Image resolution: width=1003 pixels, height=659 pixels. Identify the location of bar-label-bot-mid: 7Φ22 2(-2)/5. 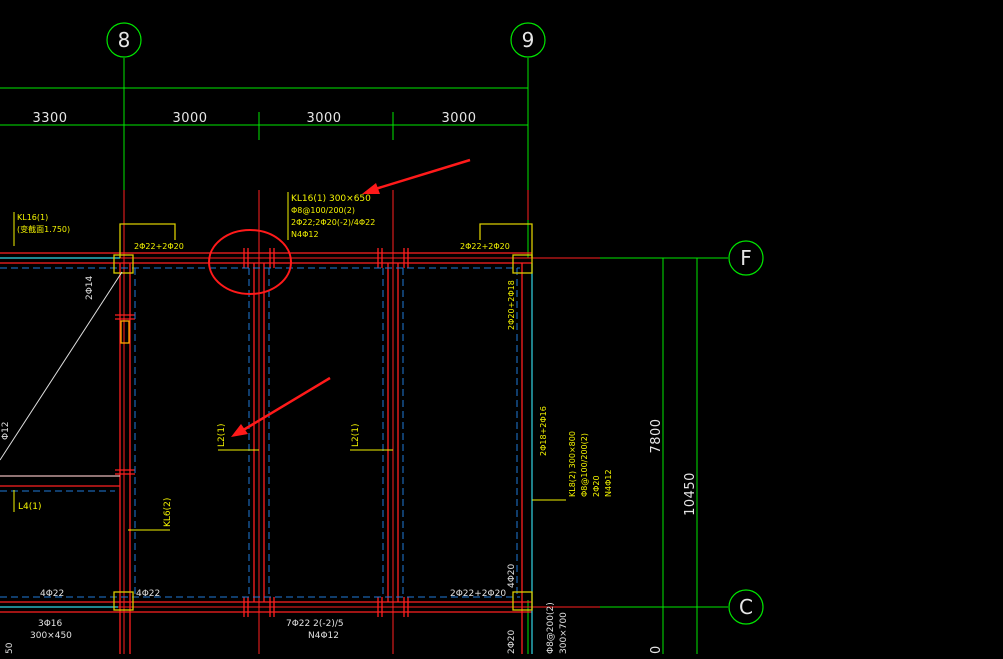
(315, 624).